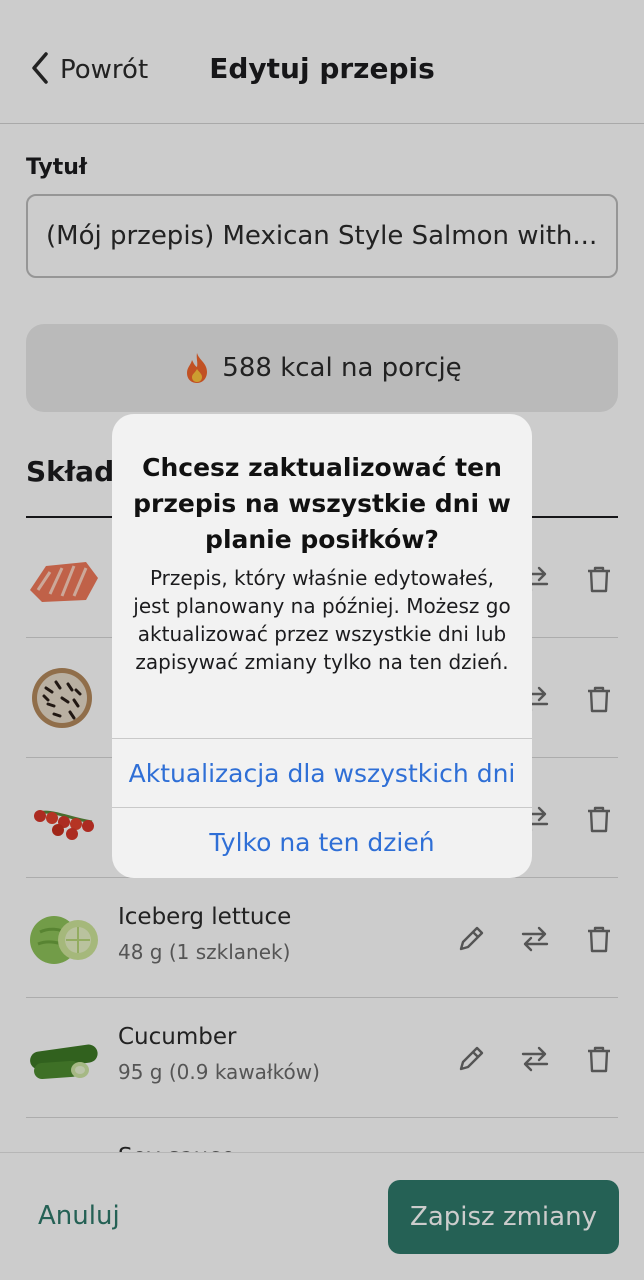 The width and height of the screenshot is (644, 1280). What do you see at coordinates (322, 773) in the screenshot?
I see `update-all-days-button: Aktualizacja dla wszystkich dni` at bounding box center [322, 773].